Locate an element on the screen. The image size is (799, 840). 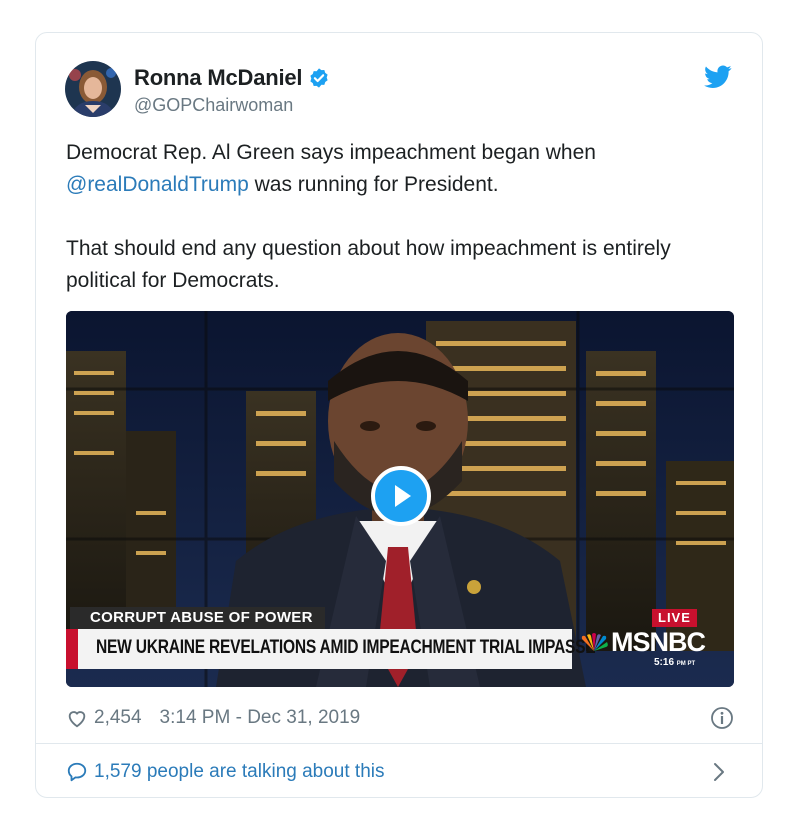
speech-bubble-icon is located at coordinates (77, 772).